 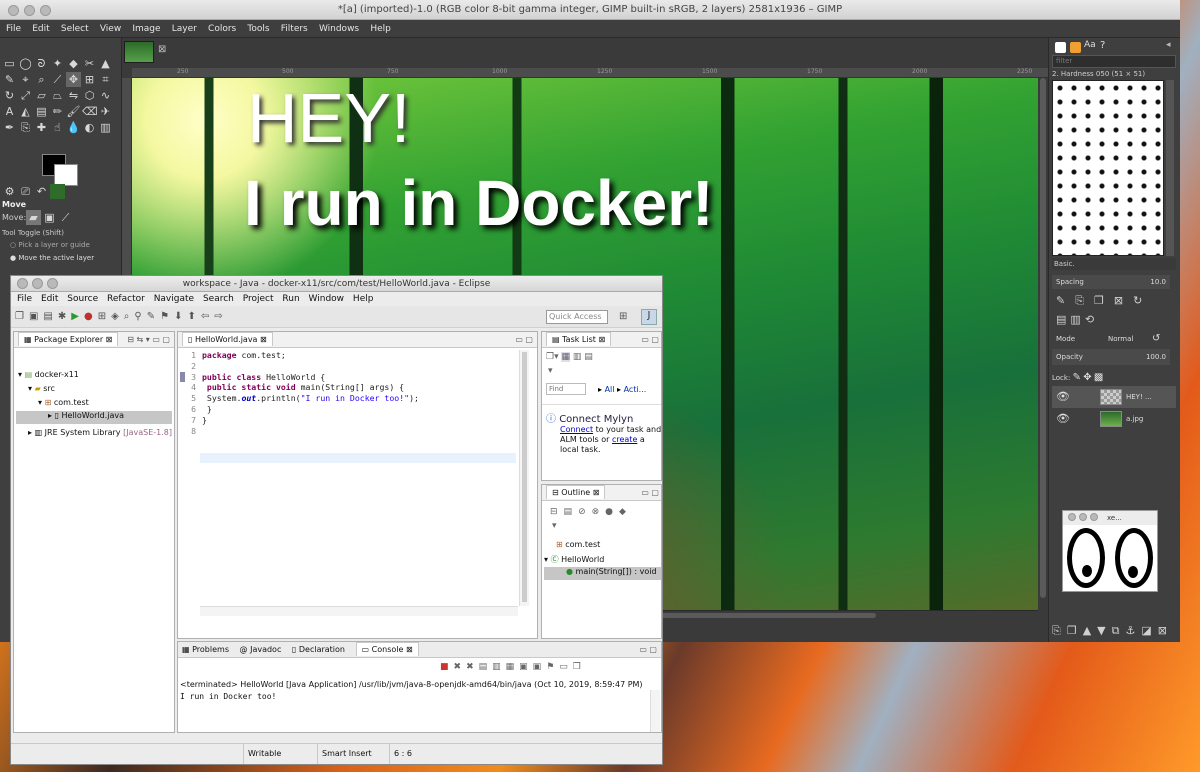 I want to click on code-line: 6 }, so click(x=300, y=409).